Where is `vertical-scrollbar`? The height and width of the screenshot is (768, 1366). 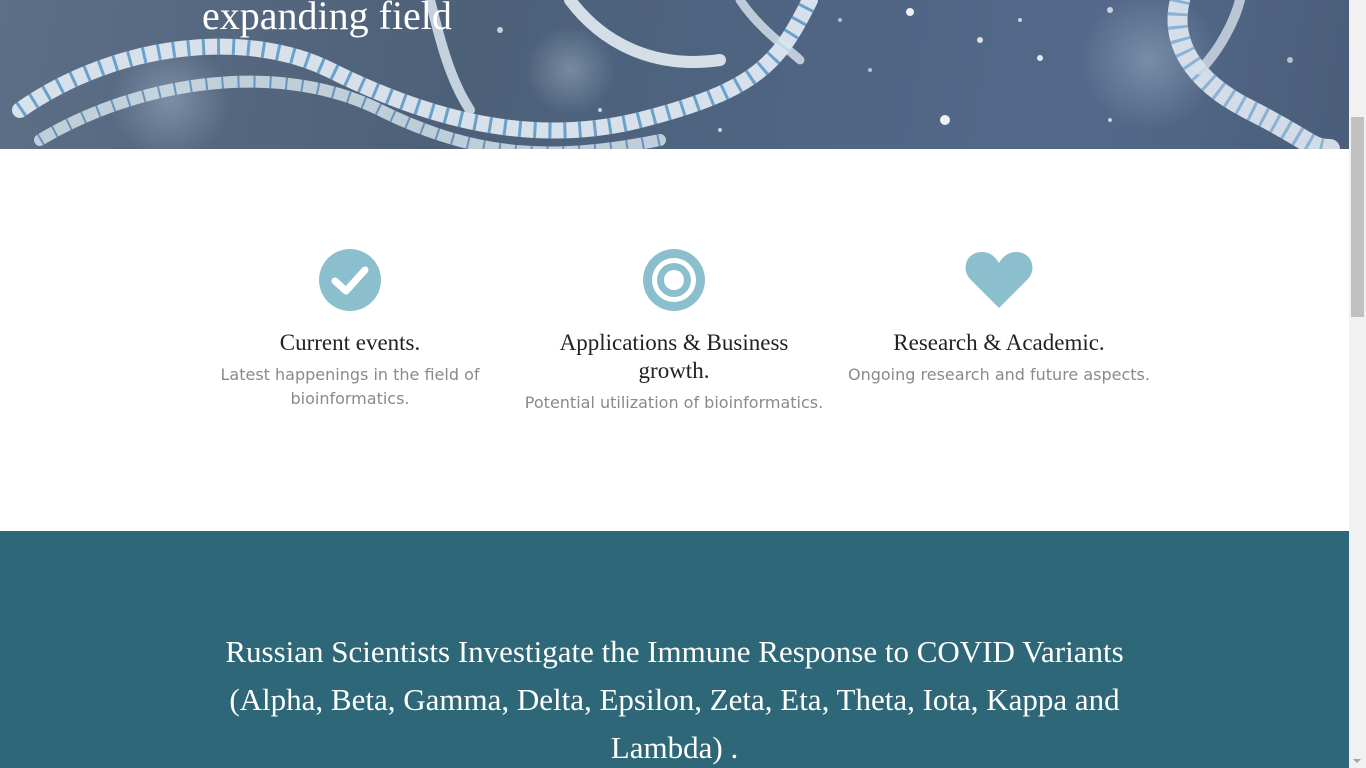
vertical-scrollbar is located at coordinates (1357, 384).